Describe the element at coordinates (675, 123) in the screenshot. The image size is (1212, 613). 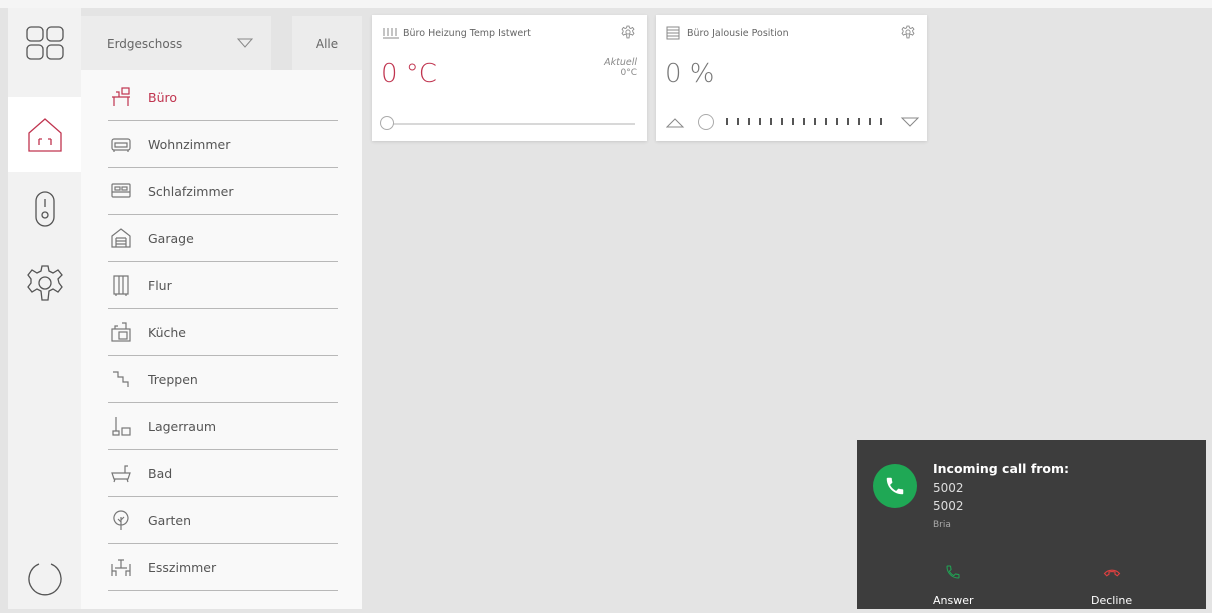
I see `blind-up-icon` at that location.